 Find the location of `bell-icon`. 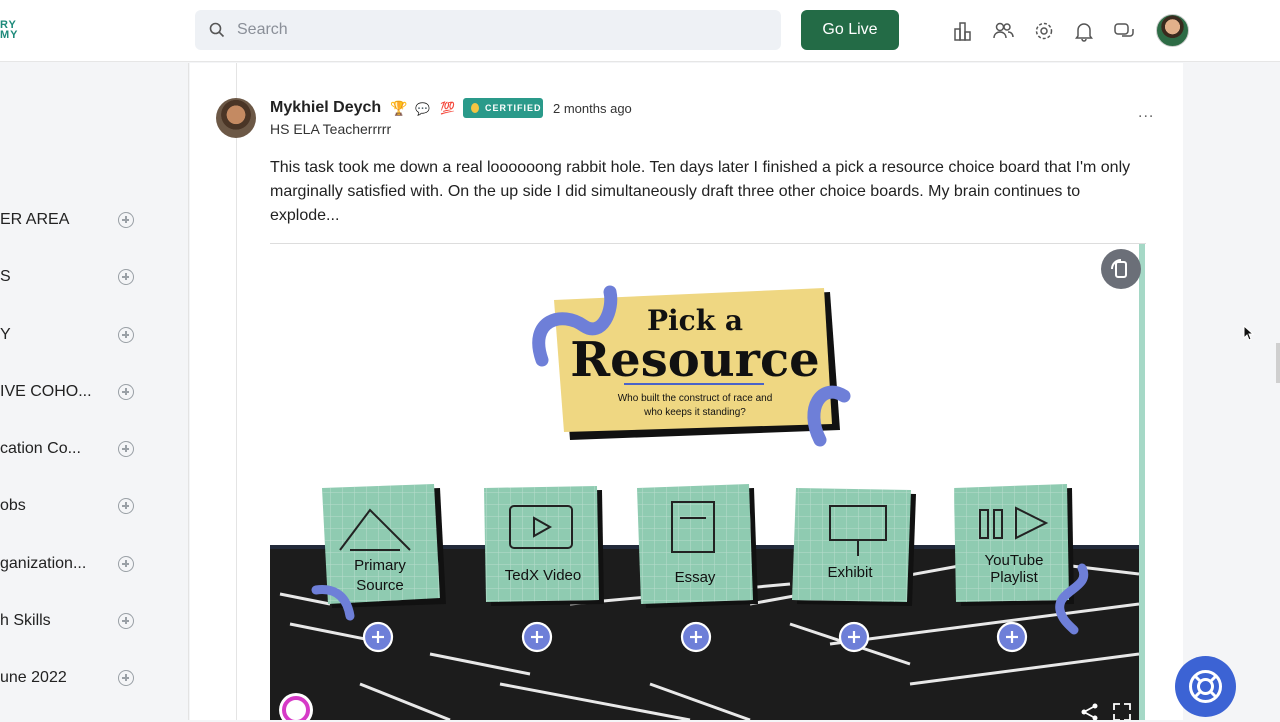

bell-icon is located at coordinates (1084, 31).